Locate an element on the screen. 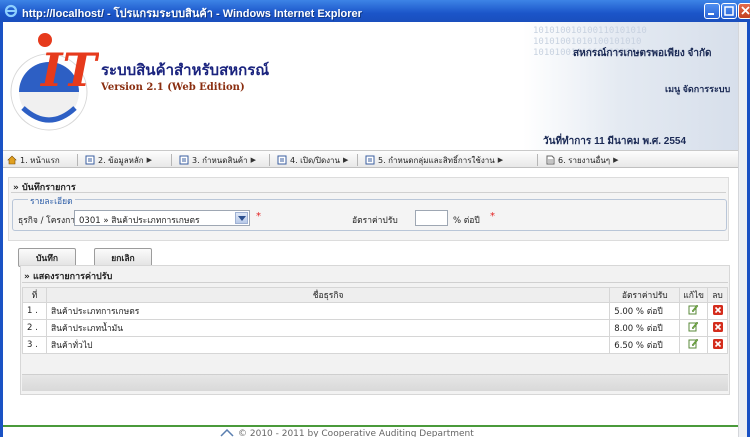 This screenshot has height=437, width=750. menu-item-reports: 6. รายงานอื่นๆ ▶ is located at coordinates (581, 160).